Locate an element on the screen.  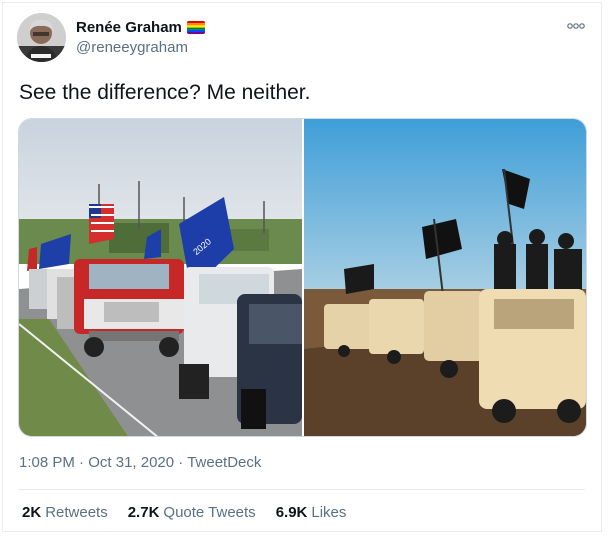
tweet-date: Oct 31, 2020 is located at coordinates (131, 462).